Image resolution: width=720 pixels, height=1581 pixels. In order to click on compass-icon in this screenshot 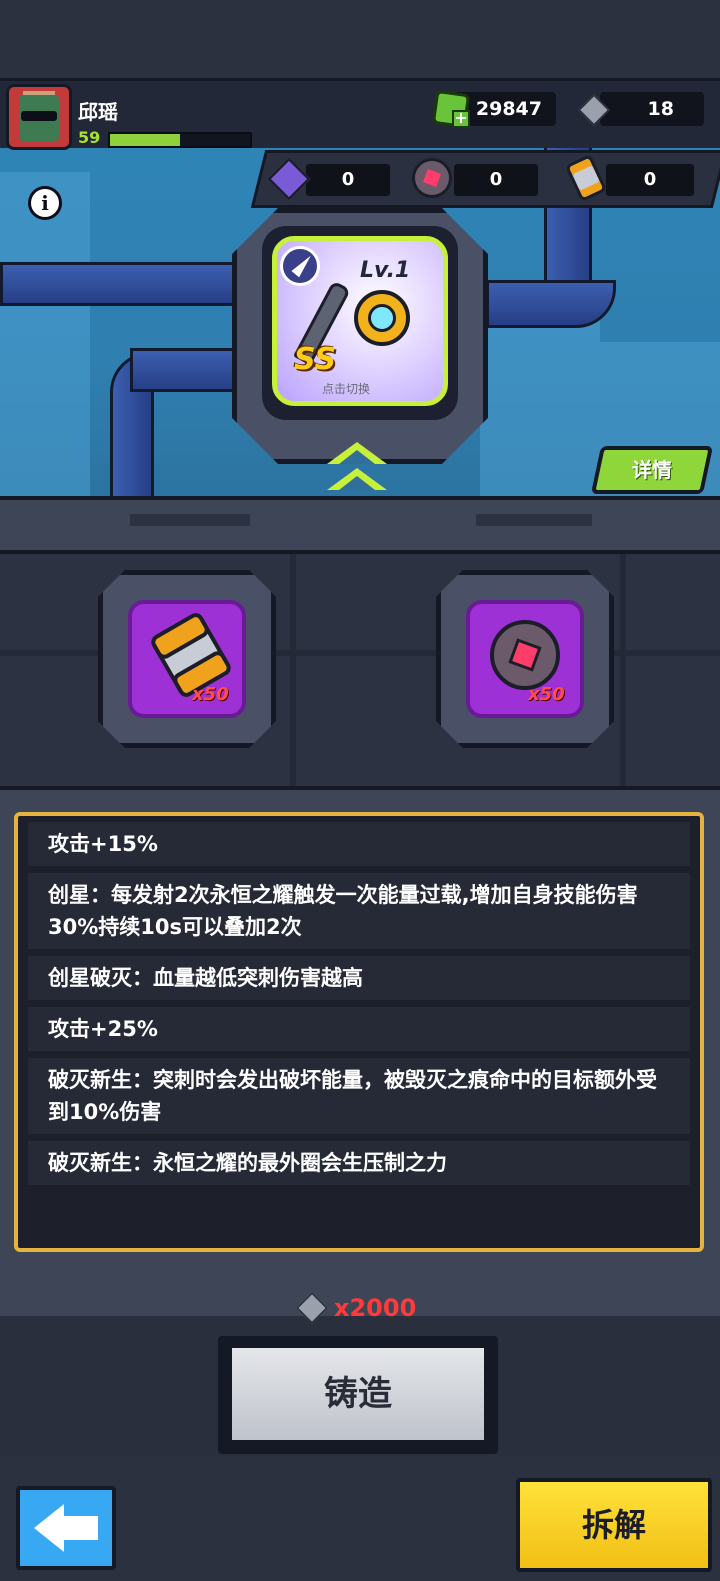, I will do `click(300, 266)`.